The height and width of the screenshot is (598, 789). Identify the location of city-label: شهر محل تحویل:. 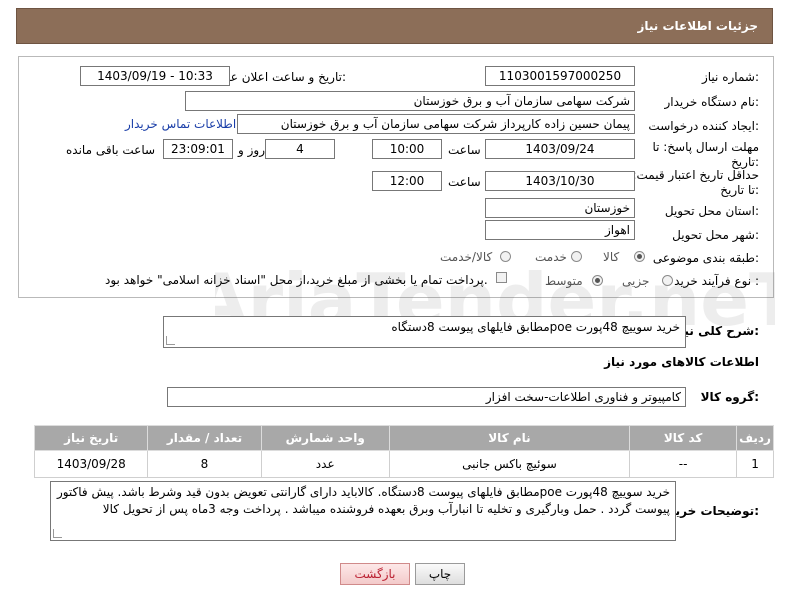
(715, 235).